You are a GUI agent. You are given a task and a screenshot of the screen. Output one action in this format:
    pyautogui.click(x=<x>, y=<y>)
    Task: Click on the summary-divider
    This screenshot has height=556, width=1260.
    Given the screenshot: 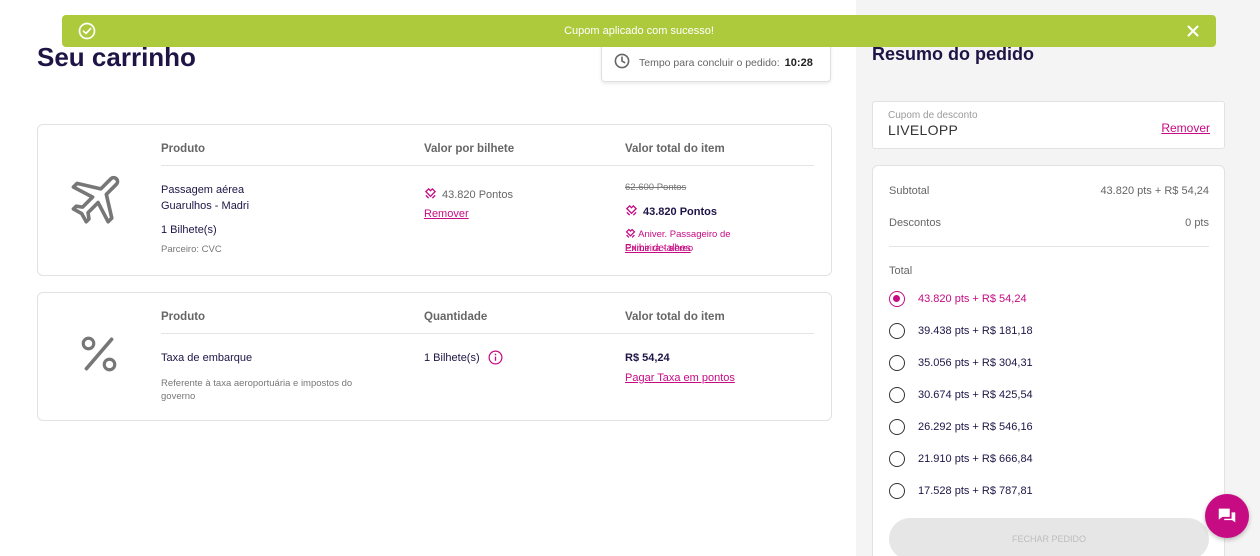 What is the action you would take?
    pyautogui.click(x=1049, y=246)
    